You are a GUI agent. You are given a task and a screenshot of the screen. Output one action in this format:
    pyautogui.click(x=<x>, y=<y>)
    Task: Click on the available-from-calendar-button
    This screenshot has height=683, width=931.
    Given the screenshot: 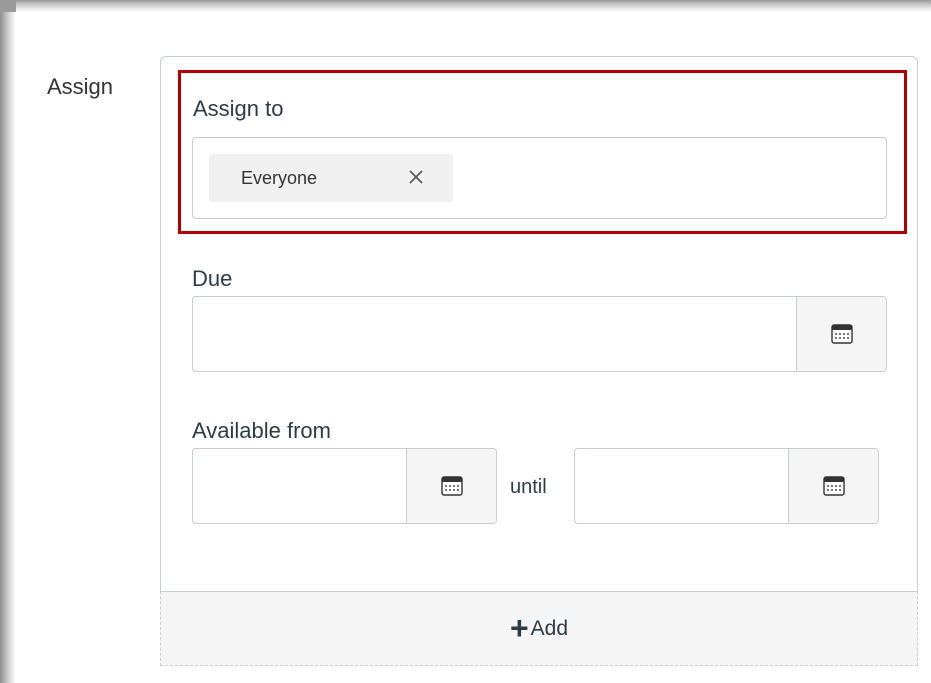 What is the action you would take?
    pyautogui.click(x=451, y=486)
    